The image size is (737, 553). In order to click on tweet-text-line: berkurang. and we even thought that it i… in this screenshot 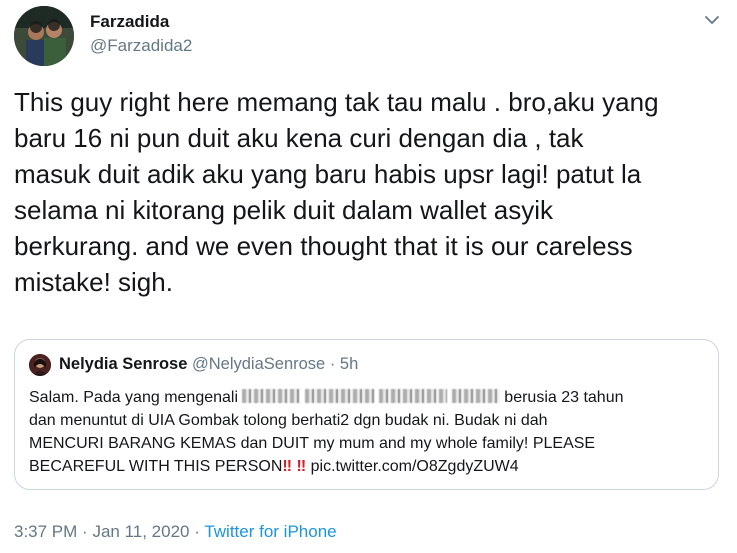, I will do `click(323, 246)`.